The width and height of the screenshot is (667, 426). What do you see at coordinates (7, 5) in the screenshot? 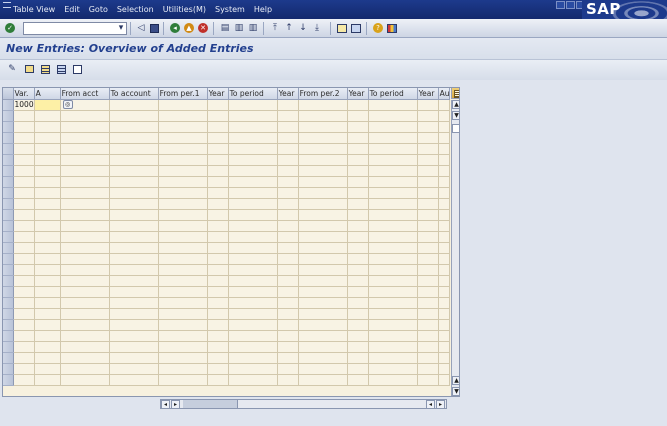
I see `system-menu-icon` at bounding box center [7, 5].